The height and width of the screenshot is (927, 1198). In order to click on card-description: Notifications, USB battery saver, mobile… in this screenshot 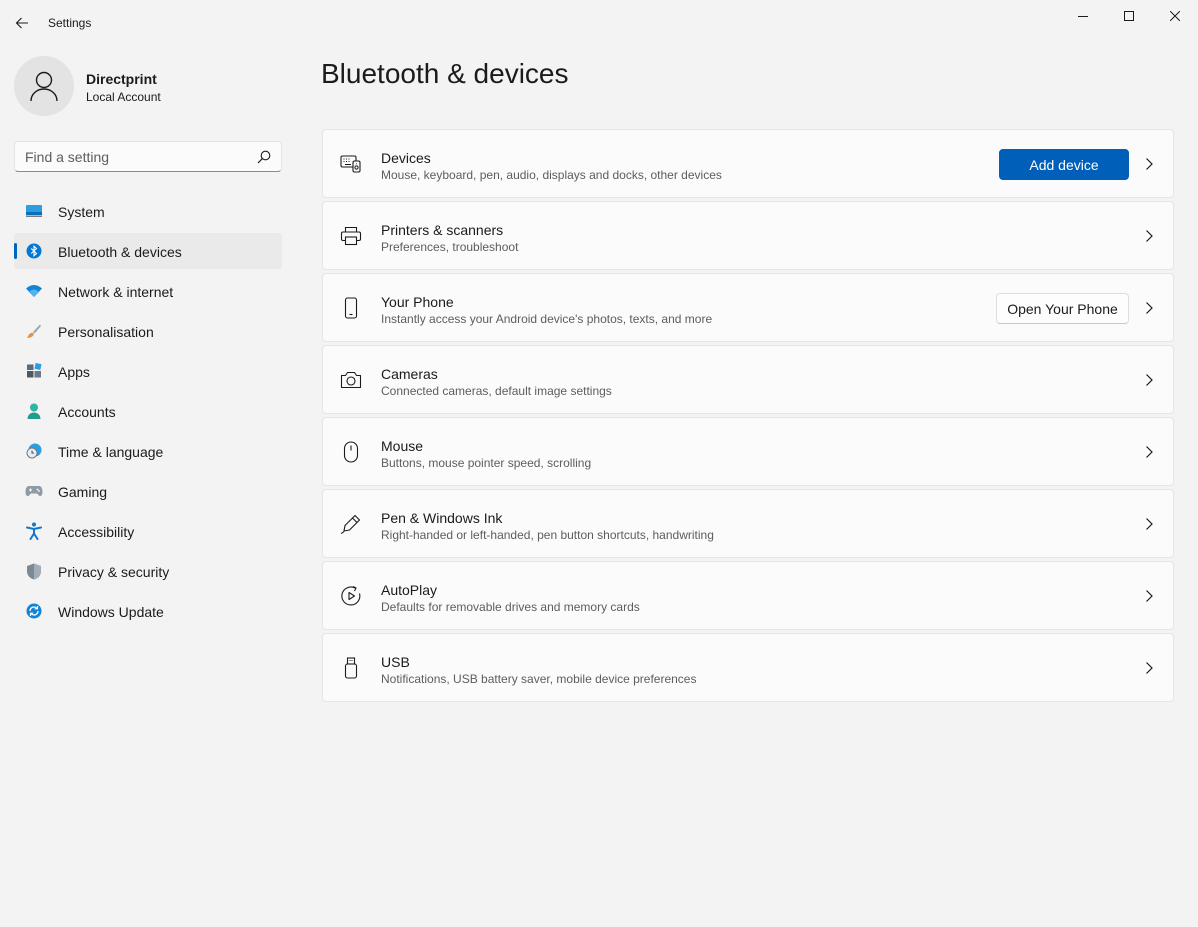, I will do `click(539, 679)`.